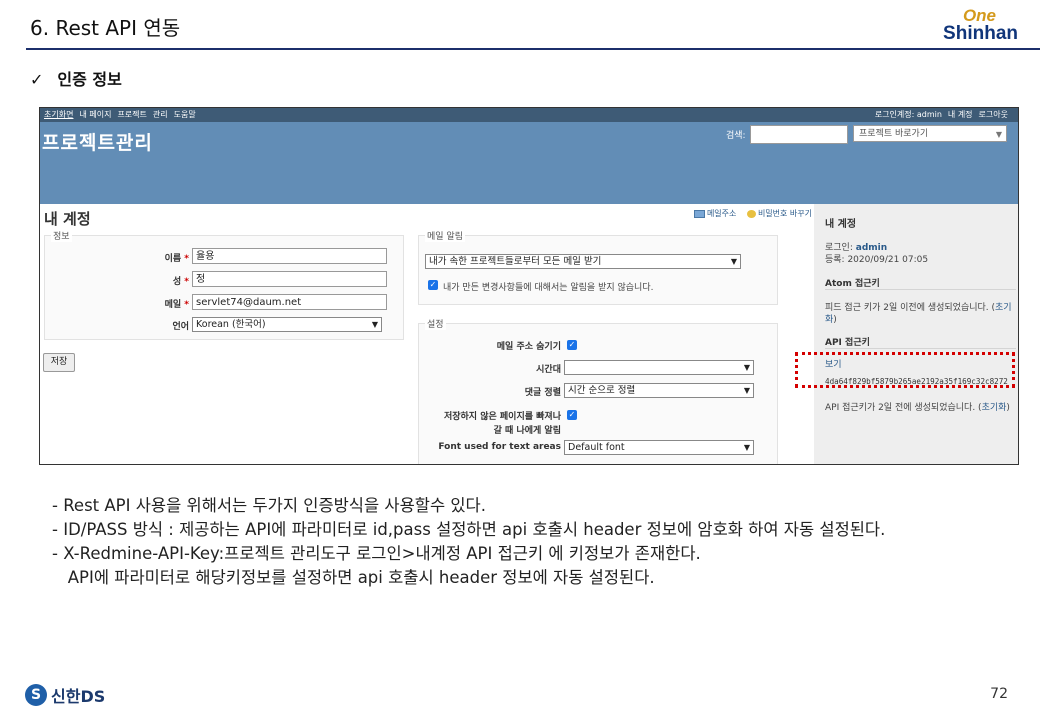 This screenshot has height=720, width=1040. Describe the element at coordinates (289, 279) in the screenshot. I see `lastname-input: 정` at that location.